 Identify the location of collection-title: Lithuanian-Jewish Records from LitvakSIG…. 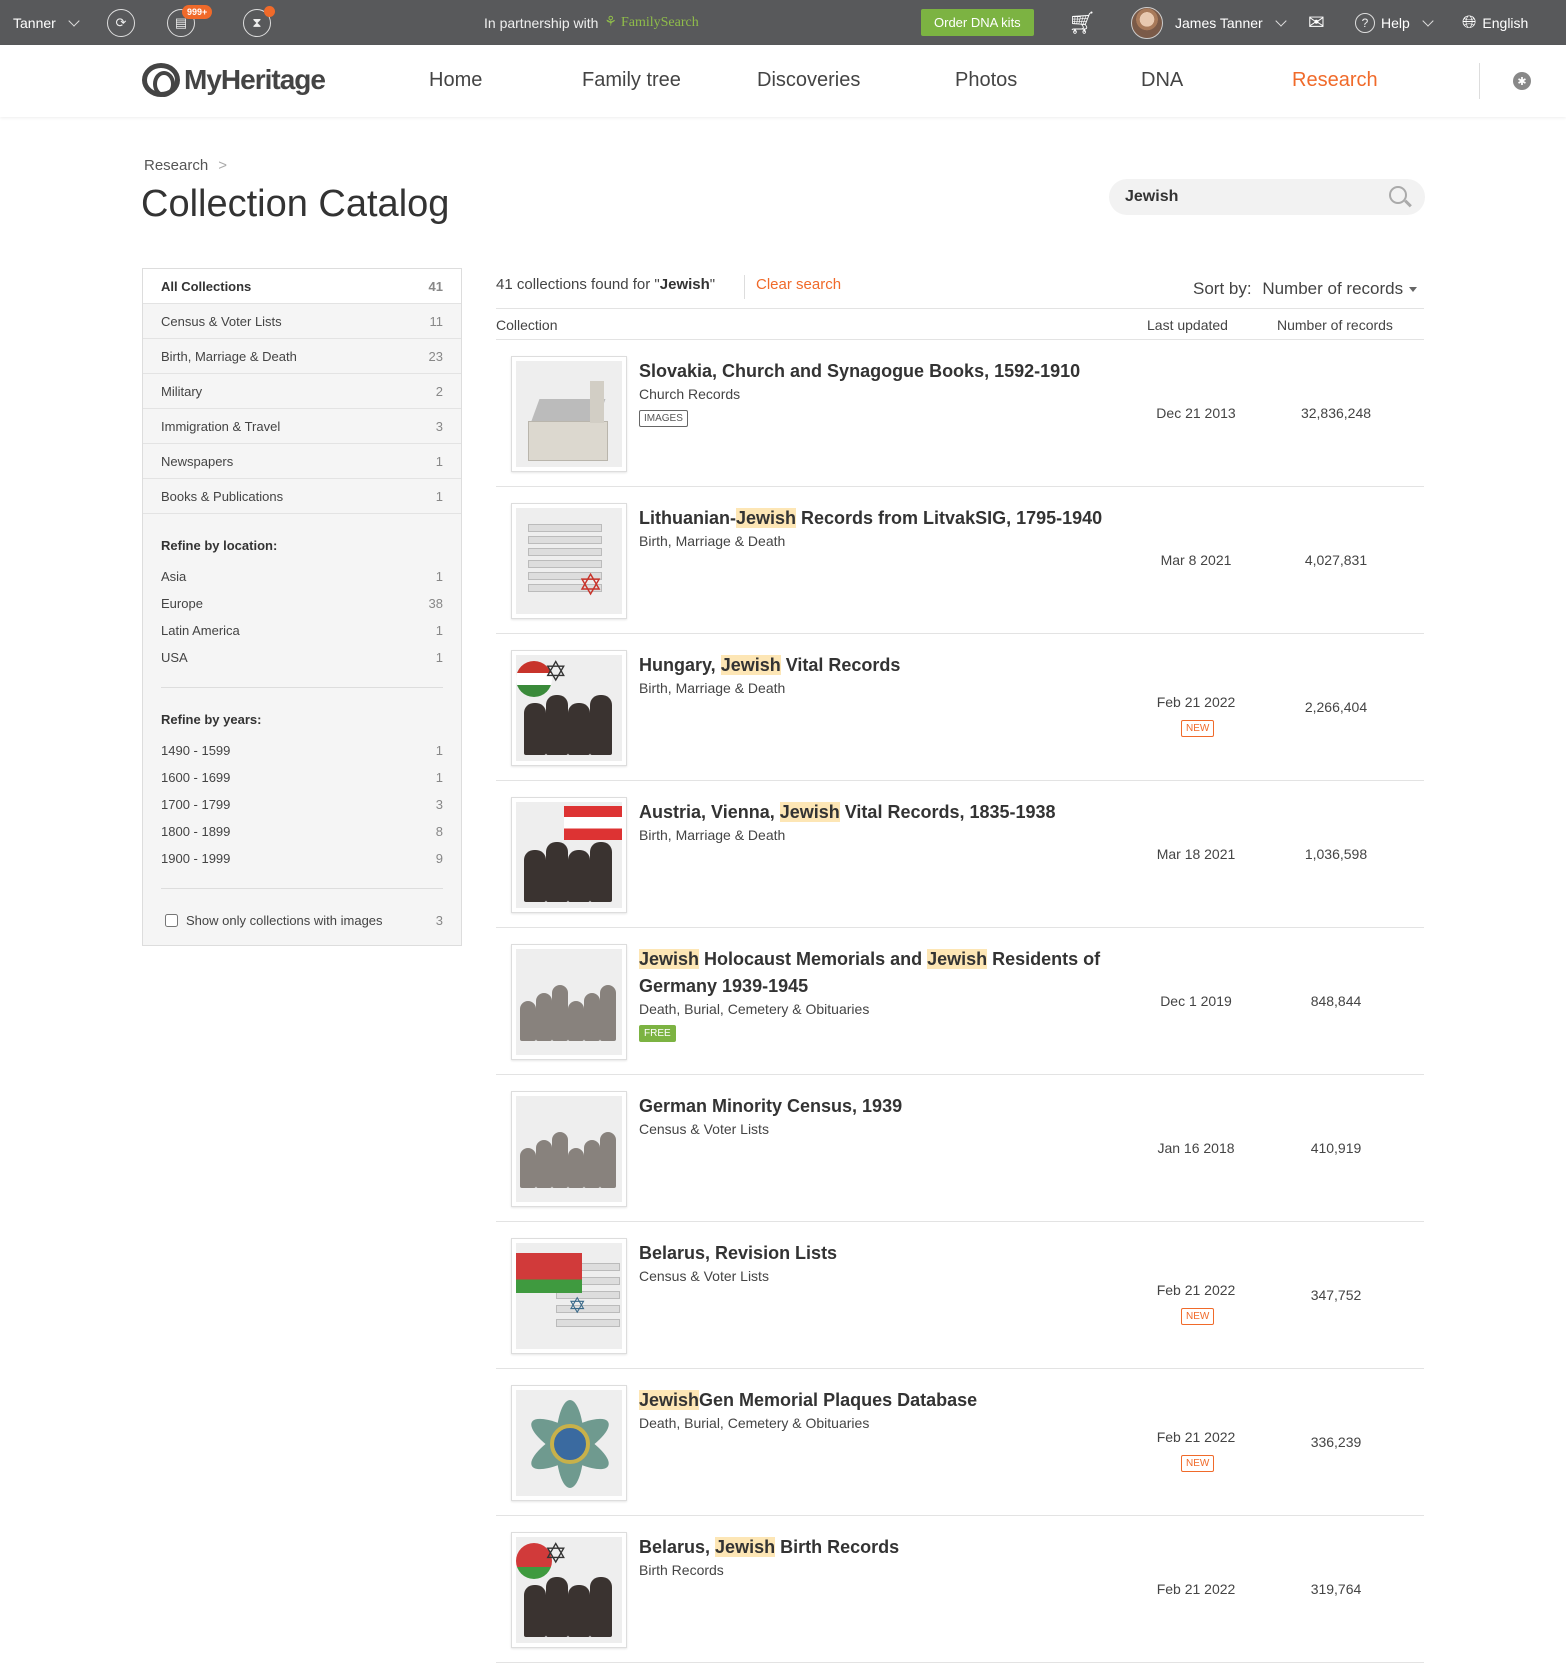
(879, 518).